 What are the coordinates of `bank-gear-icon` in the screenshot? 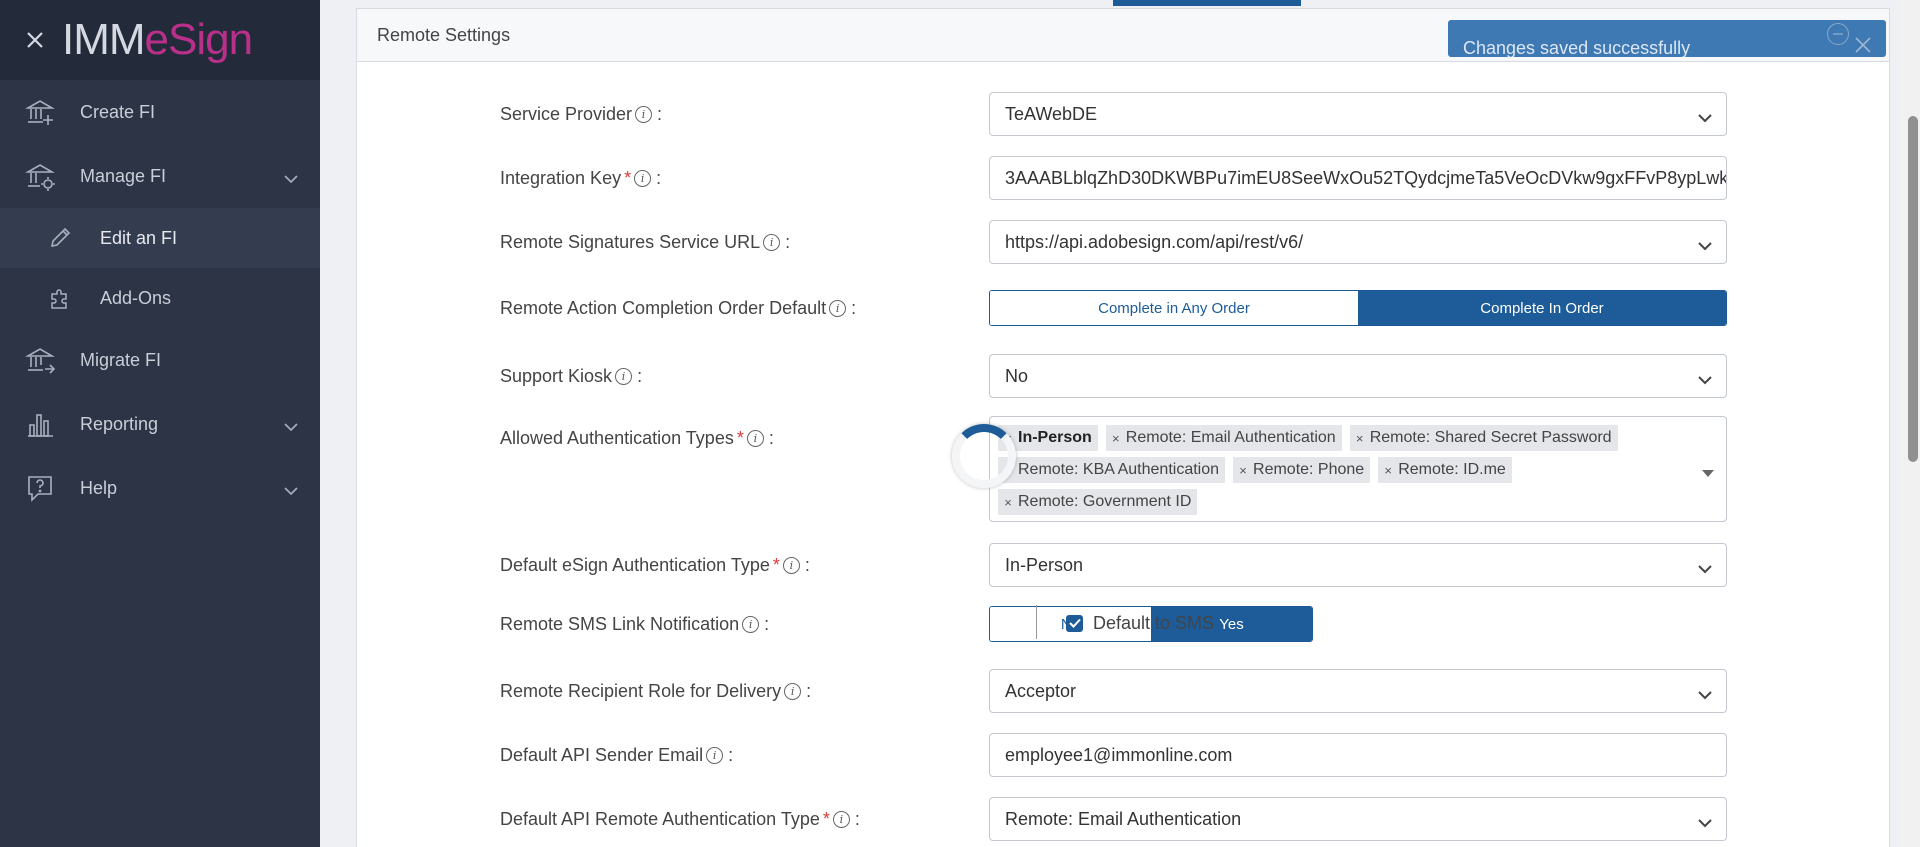 It's located at (40, 176).